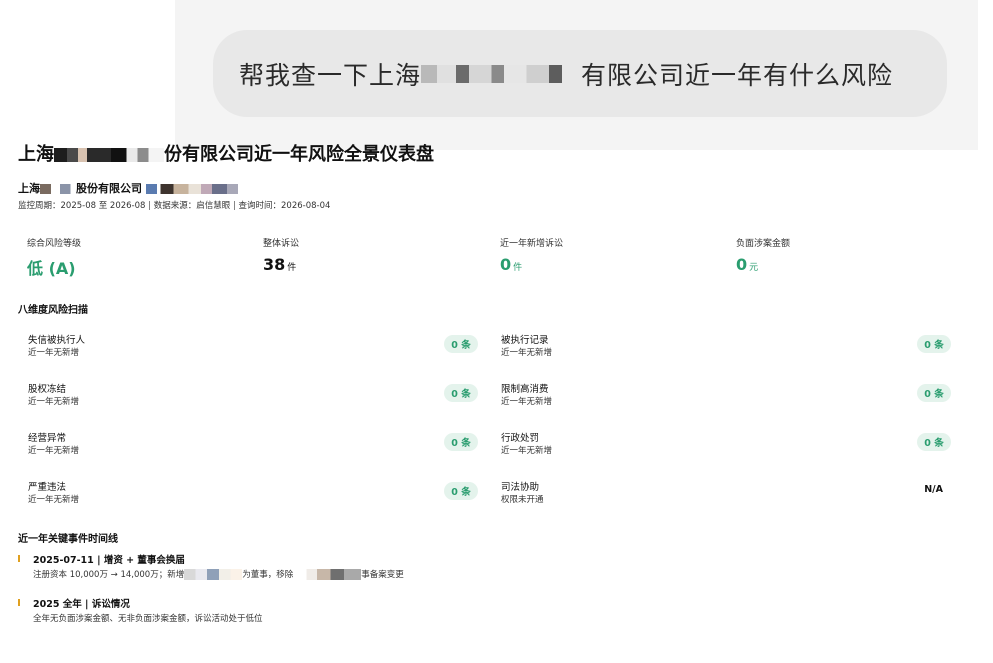 The height and width of the screenshot is (663, 993). Describe the element at coordinates (53, 310) in the screenshot. I see `section-title-risk-scan: 八维度风险扫描` at that location.